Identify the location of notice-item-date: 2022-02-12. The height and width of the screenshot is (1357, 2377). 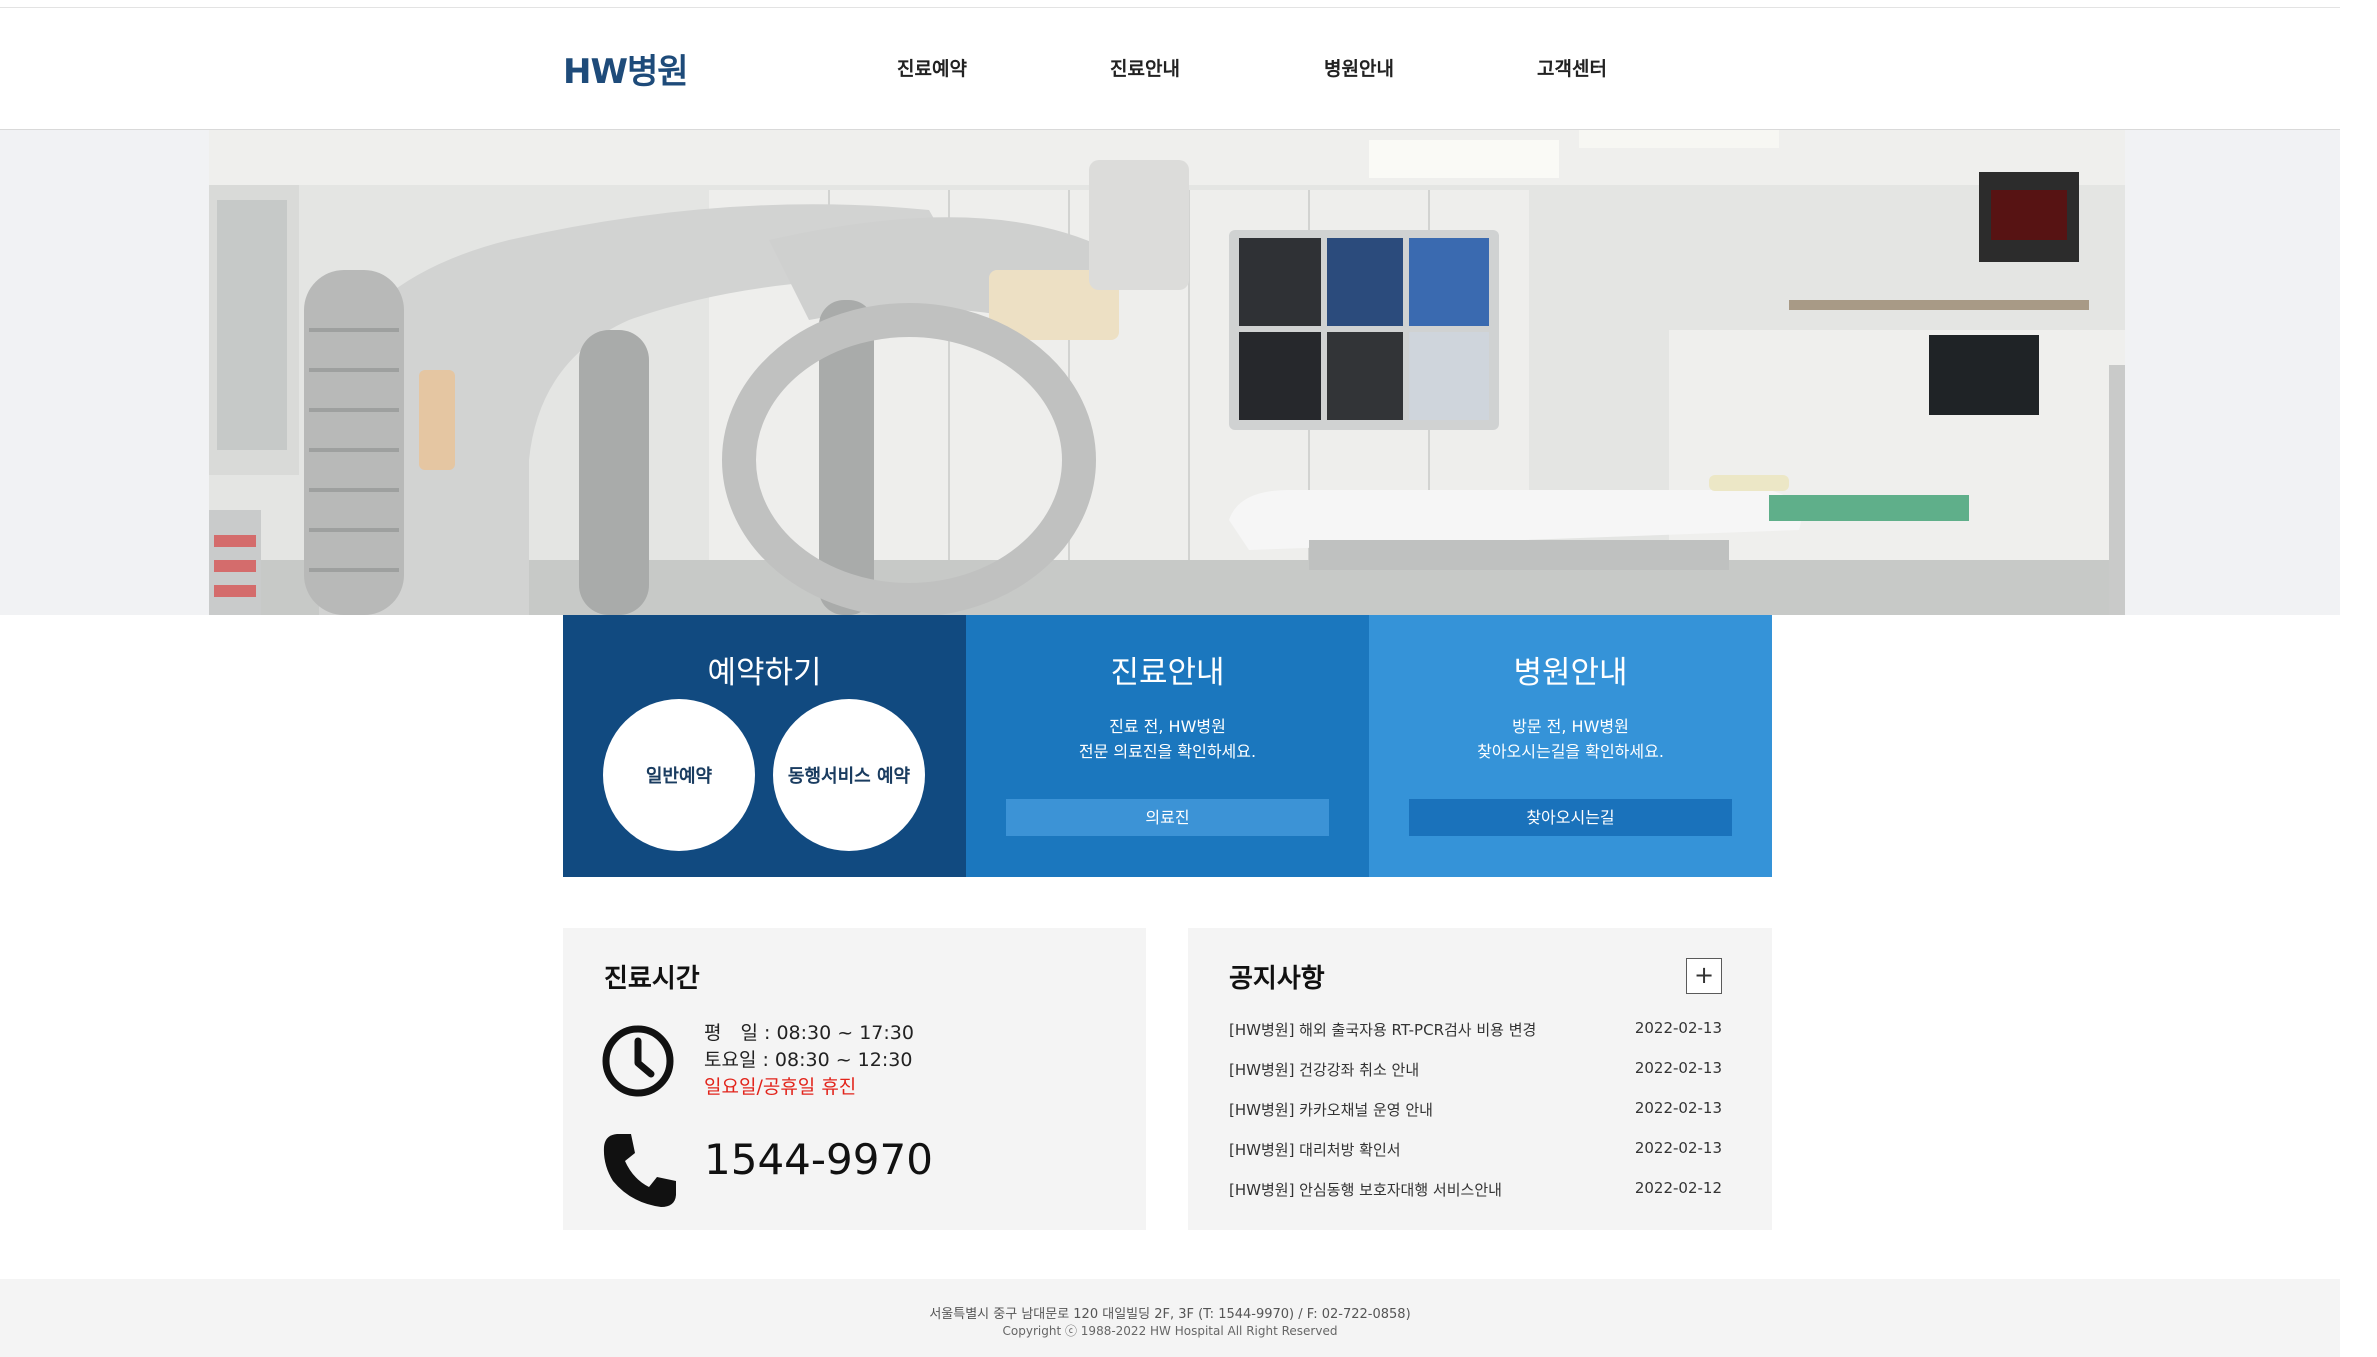
(1678, 1188).